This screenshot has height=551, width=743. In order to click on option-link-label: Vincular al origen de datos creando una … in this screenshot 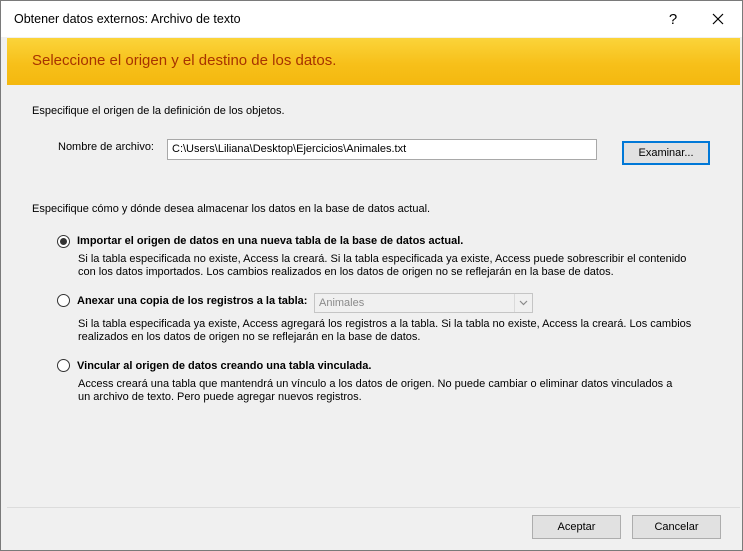, I will do `click(224, 366)`.